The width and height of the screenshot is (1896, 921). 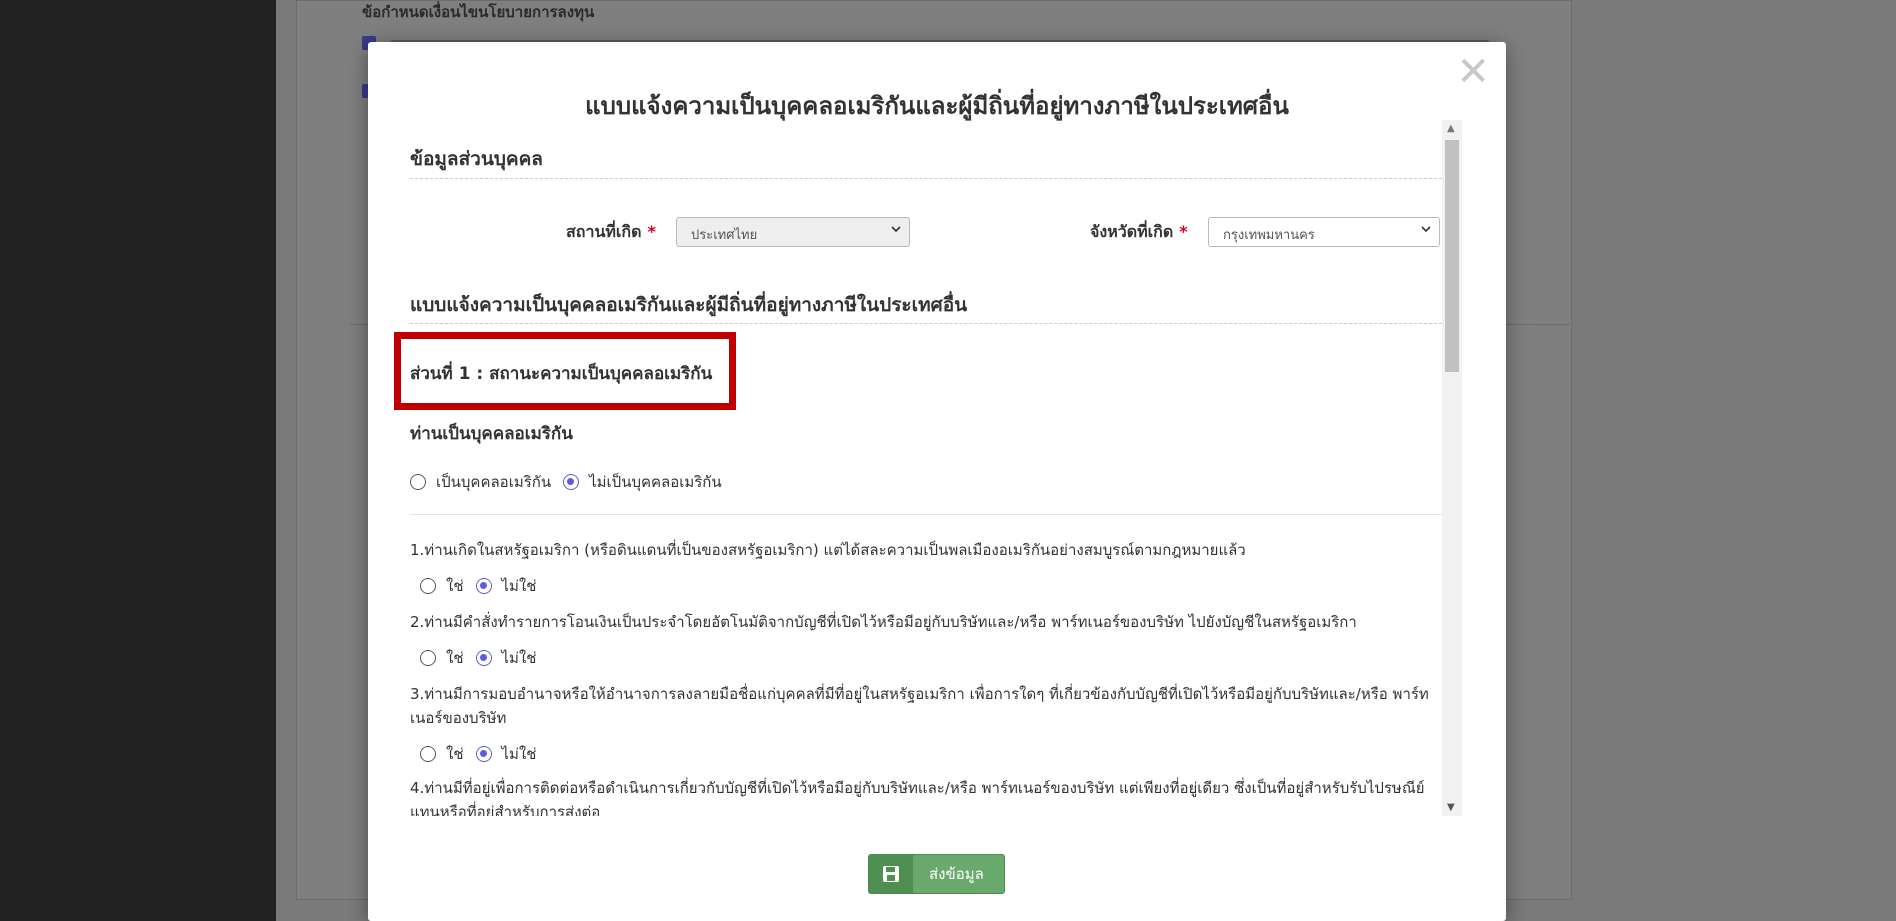 I want to click on question-2-yes-radio, so click(x=428, y=658).